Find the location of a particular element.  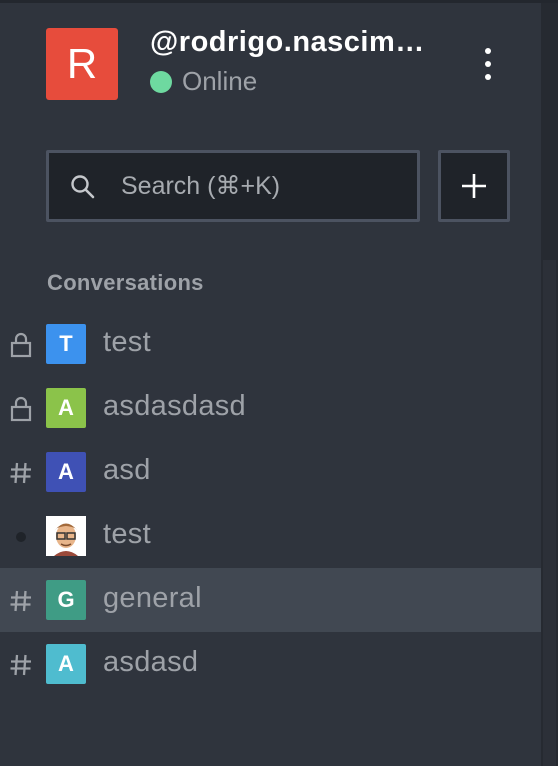

conversation-item-test: Ttest is located at coordinates (270, 344).